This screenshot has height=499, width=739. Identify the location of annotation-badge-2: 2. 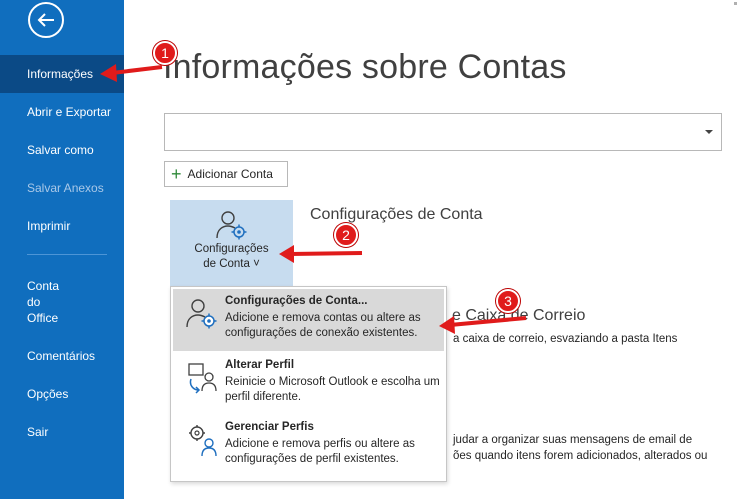
(346, 235).